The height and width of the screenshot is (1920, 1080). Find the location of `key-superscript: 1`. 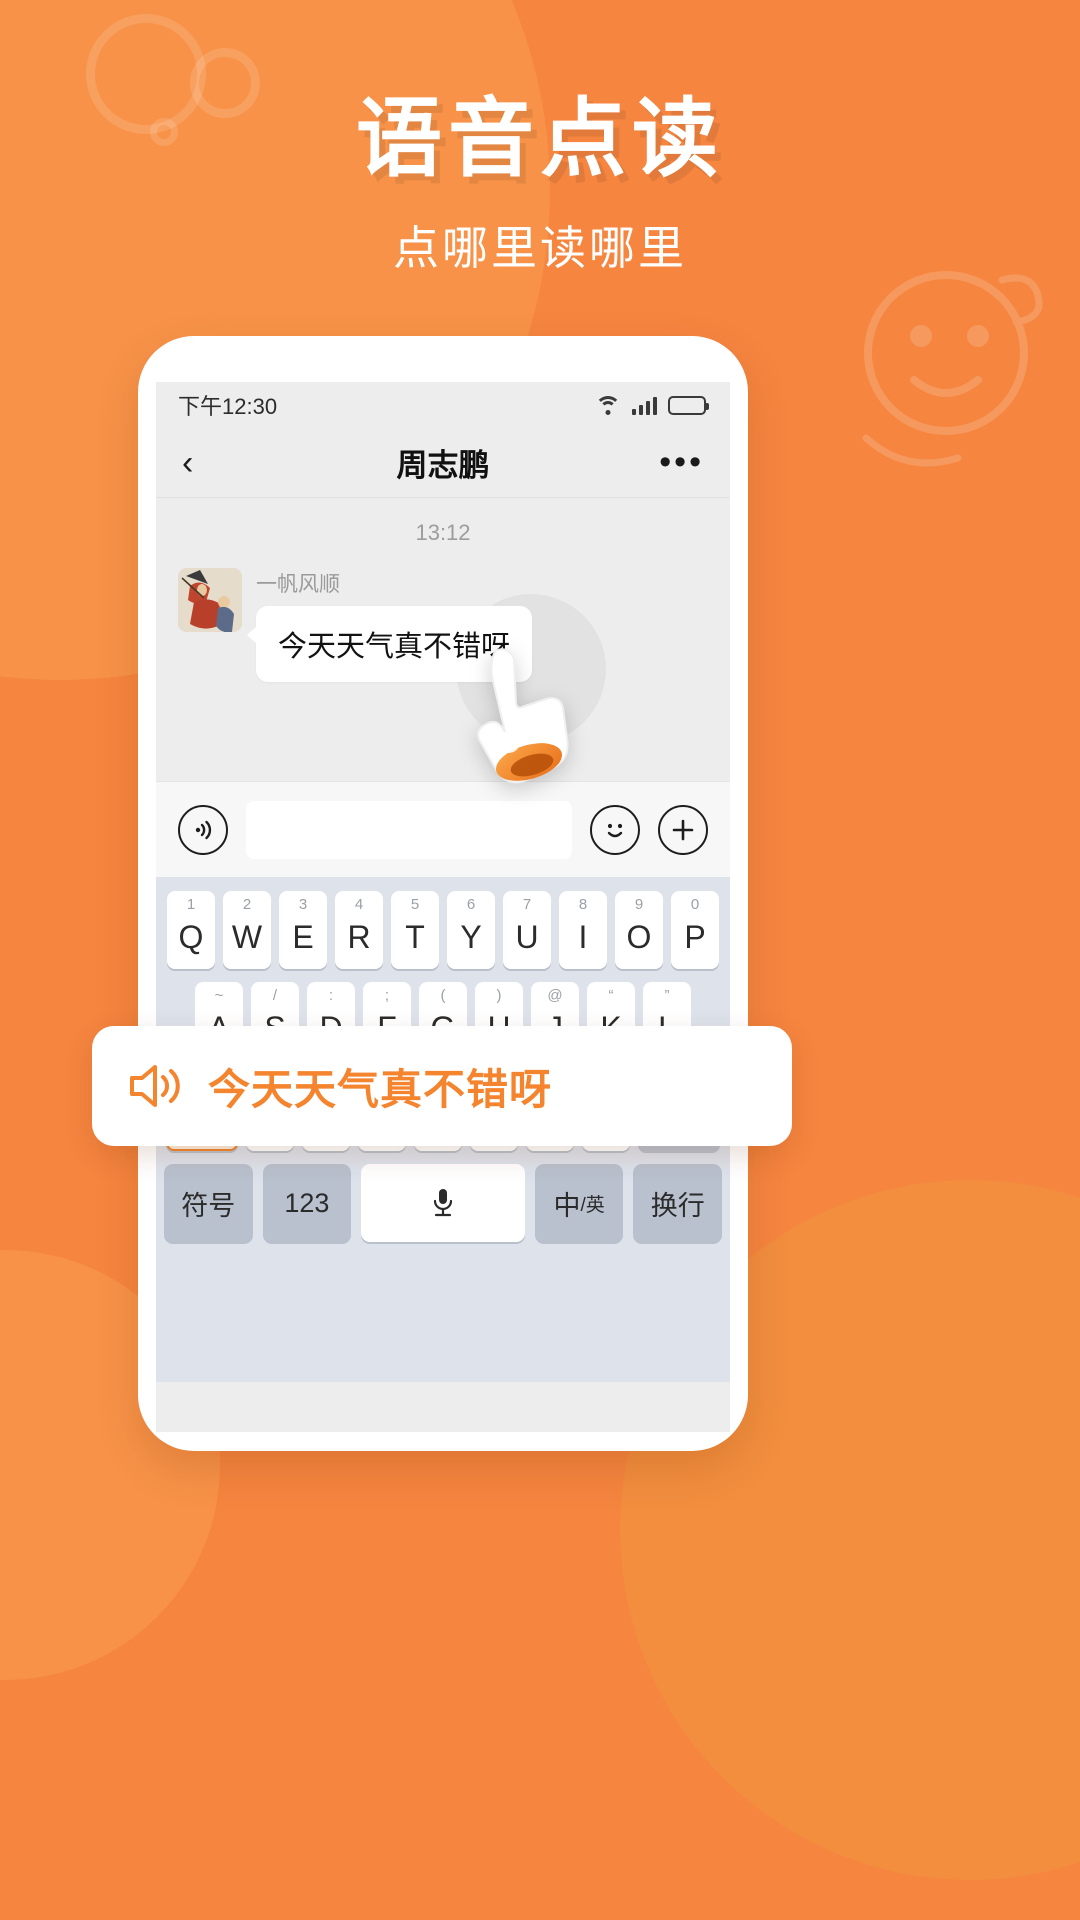

key-superscript: 1 is located at coordinates (191, 904).